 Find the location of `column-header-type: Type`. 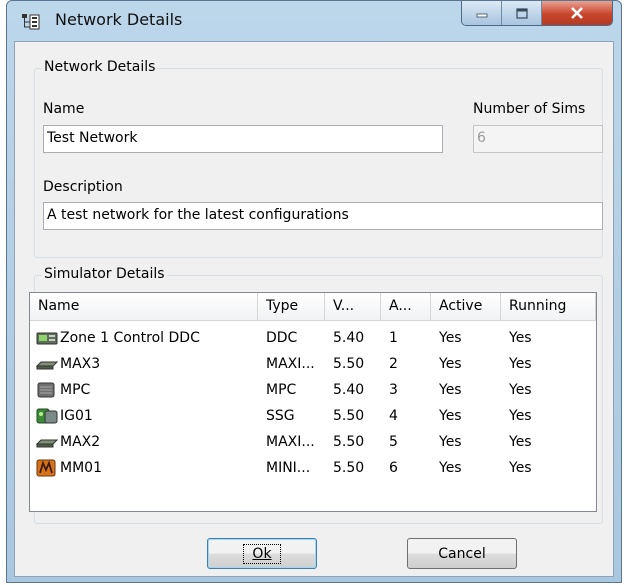

column-header-type: Type is located at coordinates (291, 306).